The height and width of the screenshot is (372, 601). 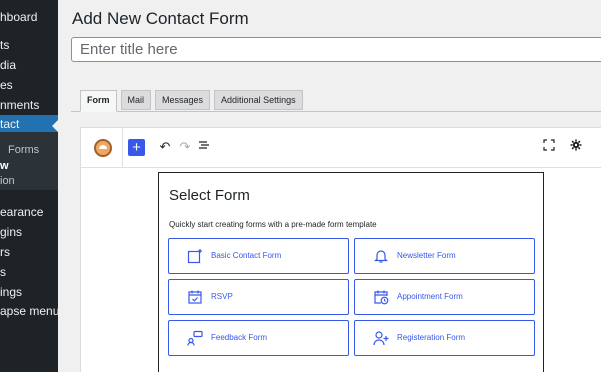 I want to click on tab-additional-settings: Additional Settings, so click(x=258, y=100).